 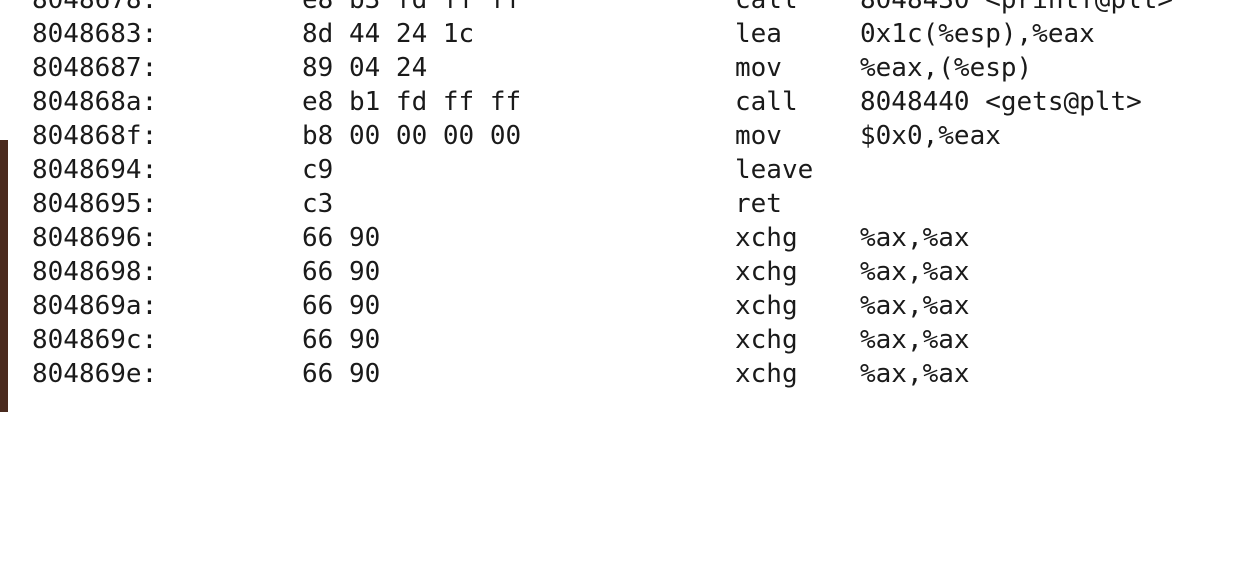 I want to click on disassembly-line: 8048698: 66 90 xchg %ax,%ax, so click(x=485, y=272).